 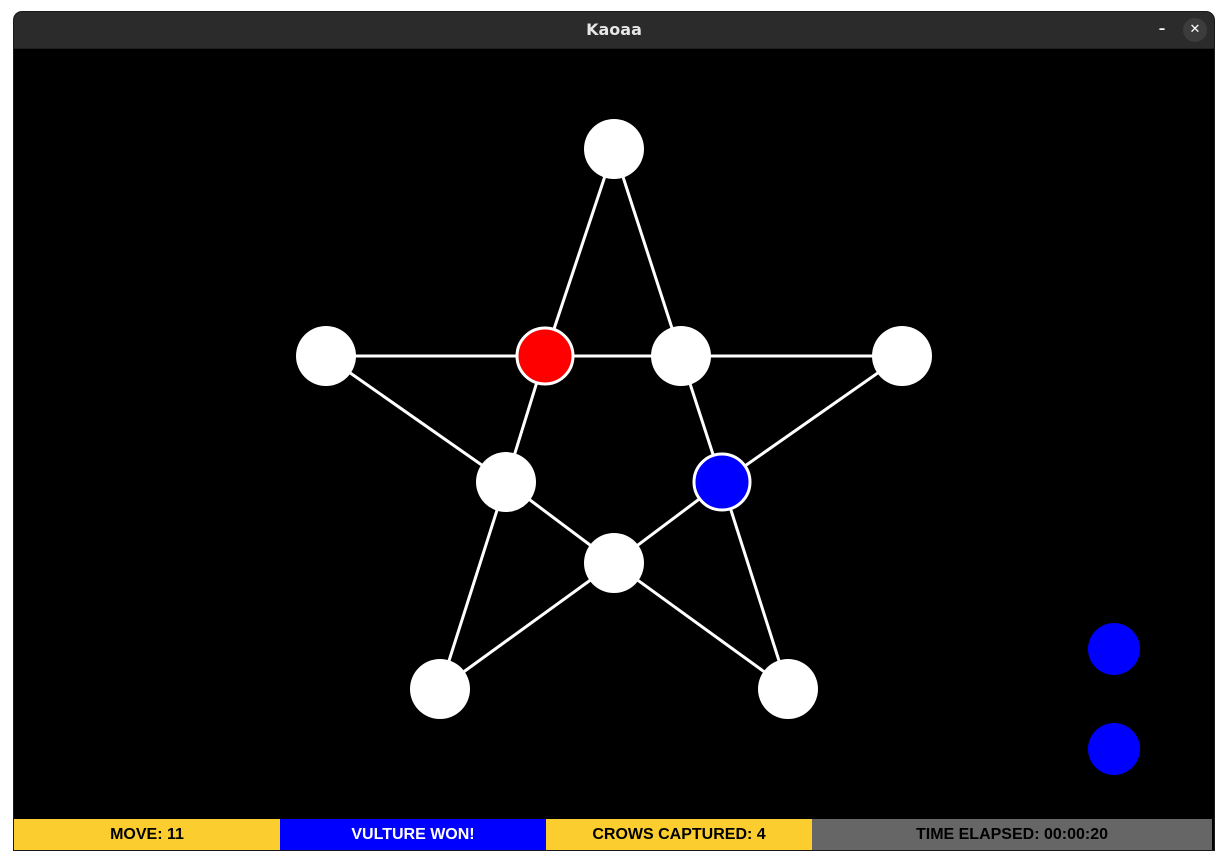 I want to click on board-node-inner-right-vulture, so click(x=722, y=482).